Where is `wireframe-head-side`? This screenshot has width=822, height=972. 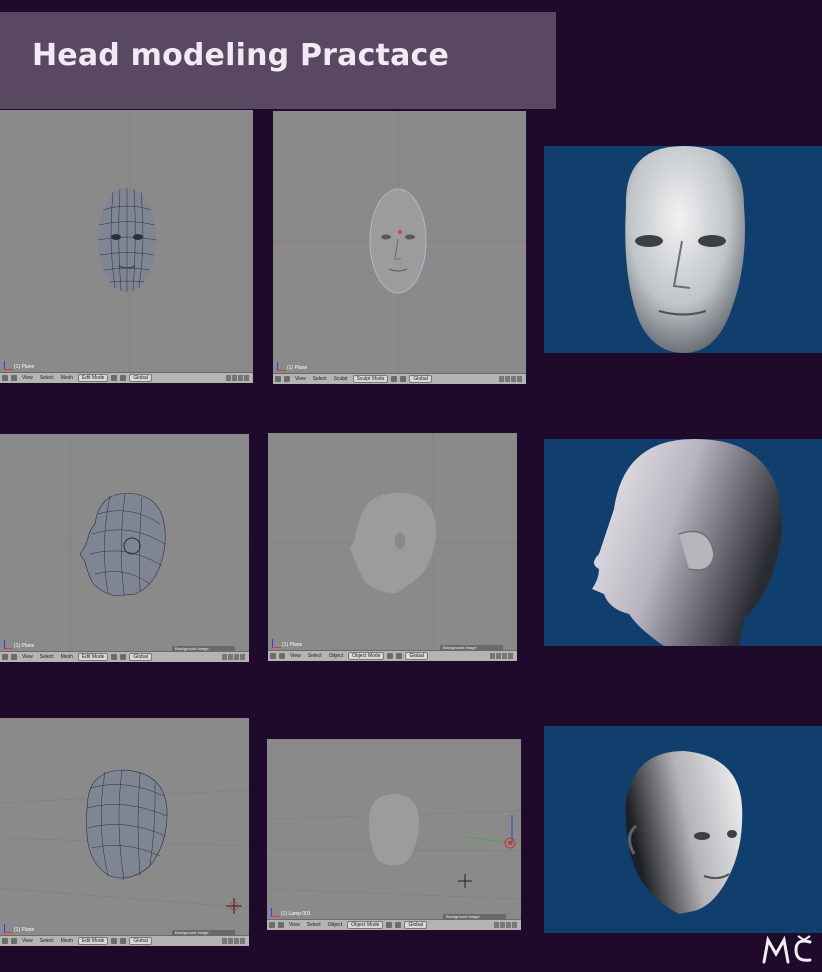 wireframe-head-side is located at coordinates (124, 543).